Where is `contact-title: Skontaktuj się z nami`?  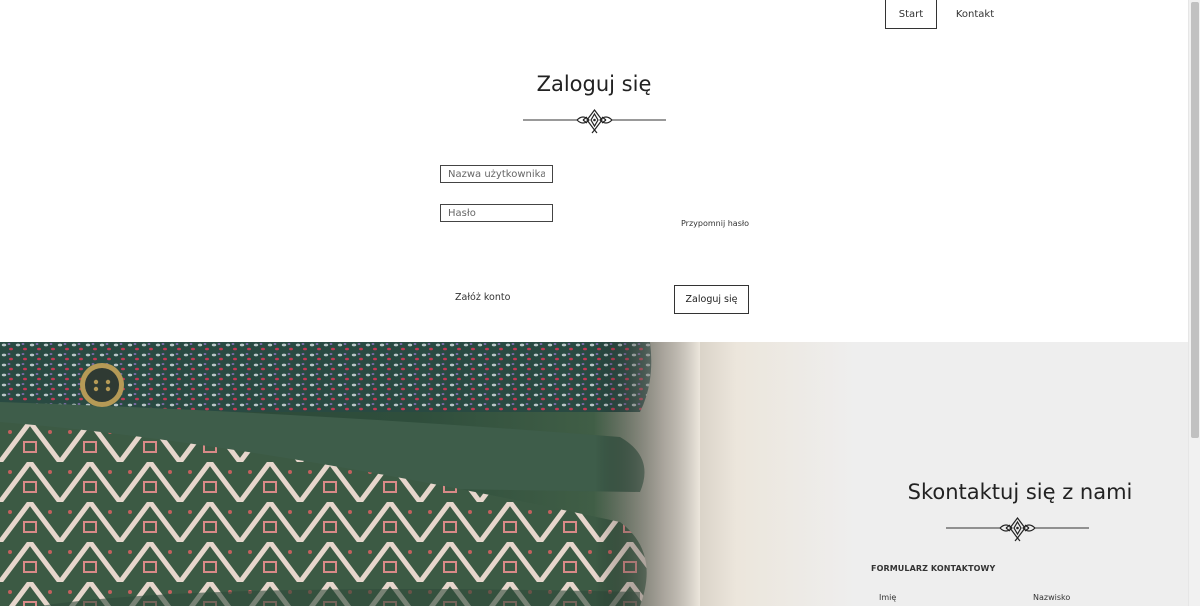 contact-title: Skontaktuj się z nami is located at coordinates (1020, 492).